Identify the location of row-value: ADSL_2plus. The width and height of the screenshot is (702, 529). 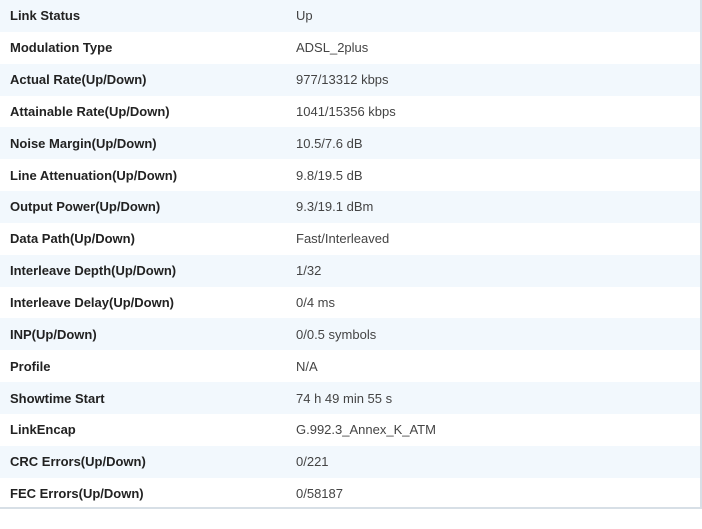
(494, 47).